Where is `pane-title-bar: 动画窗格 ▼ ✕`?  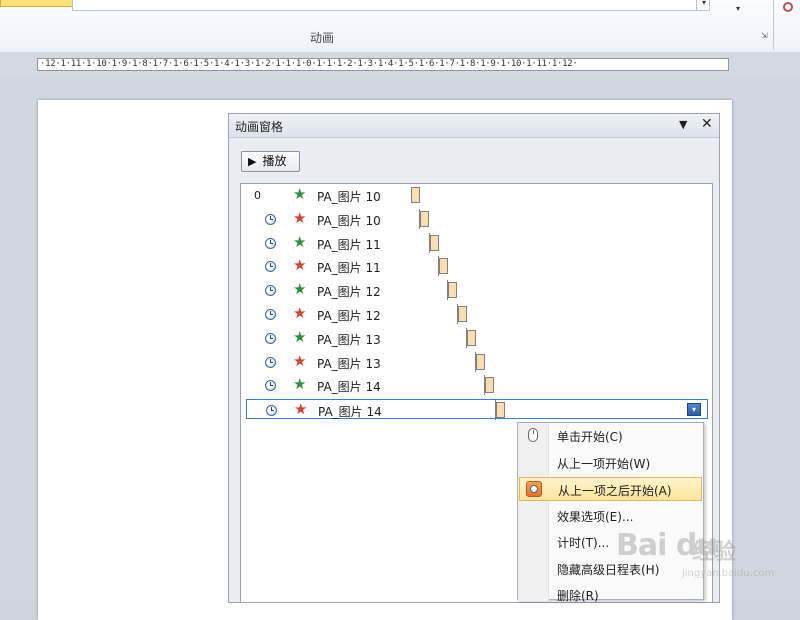
pane-title-bar: 动画窗格 ▼ ✕ is located at coordinates (474, 126).